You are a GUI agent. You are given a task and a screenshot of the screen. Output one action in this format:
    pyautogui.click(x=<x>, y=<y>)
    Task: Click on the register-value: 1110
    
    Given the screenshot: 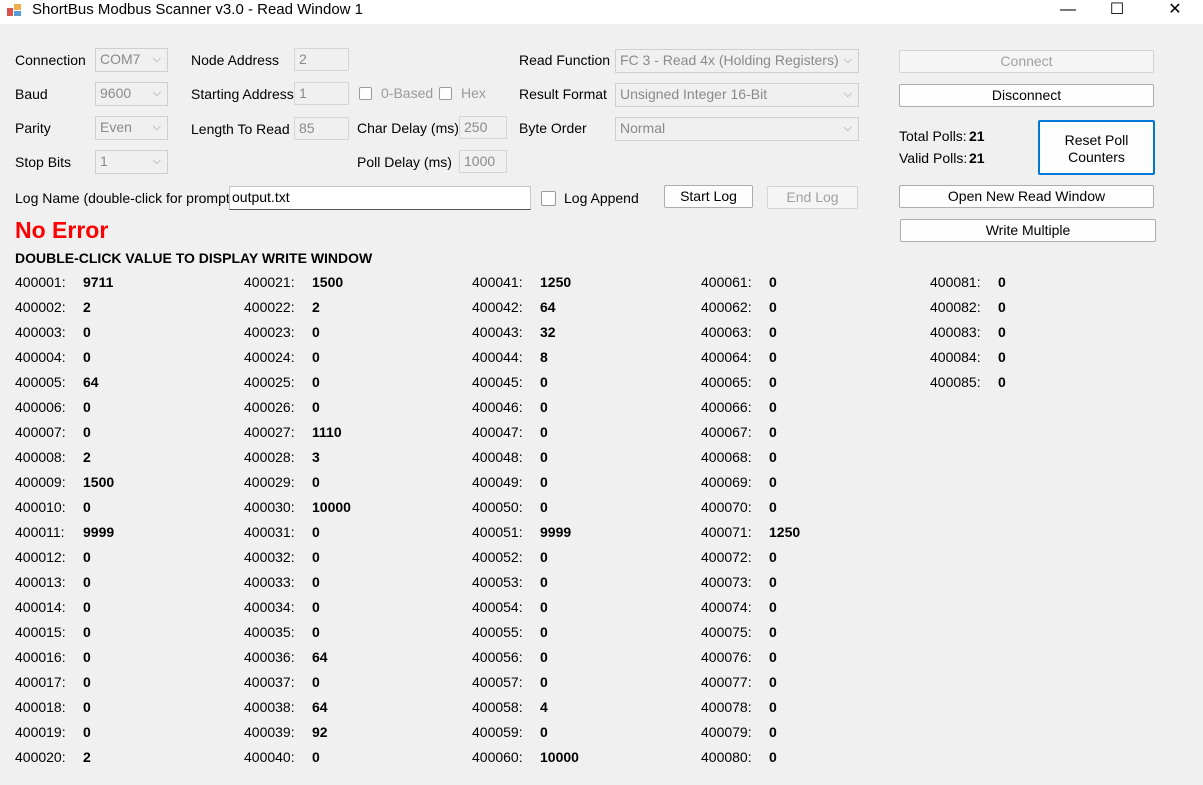 What is the action you would take?
    pyautogui.click(x=327, y=432)
    